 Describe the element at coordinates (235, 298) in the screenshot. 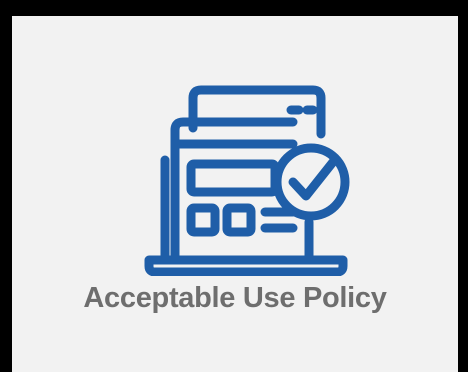

I see `tile-label: Acceptable Use Policy` at that location.